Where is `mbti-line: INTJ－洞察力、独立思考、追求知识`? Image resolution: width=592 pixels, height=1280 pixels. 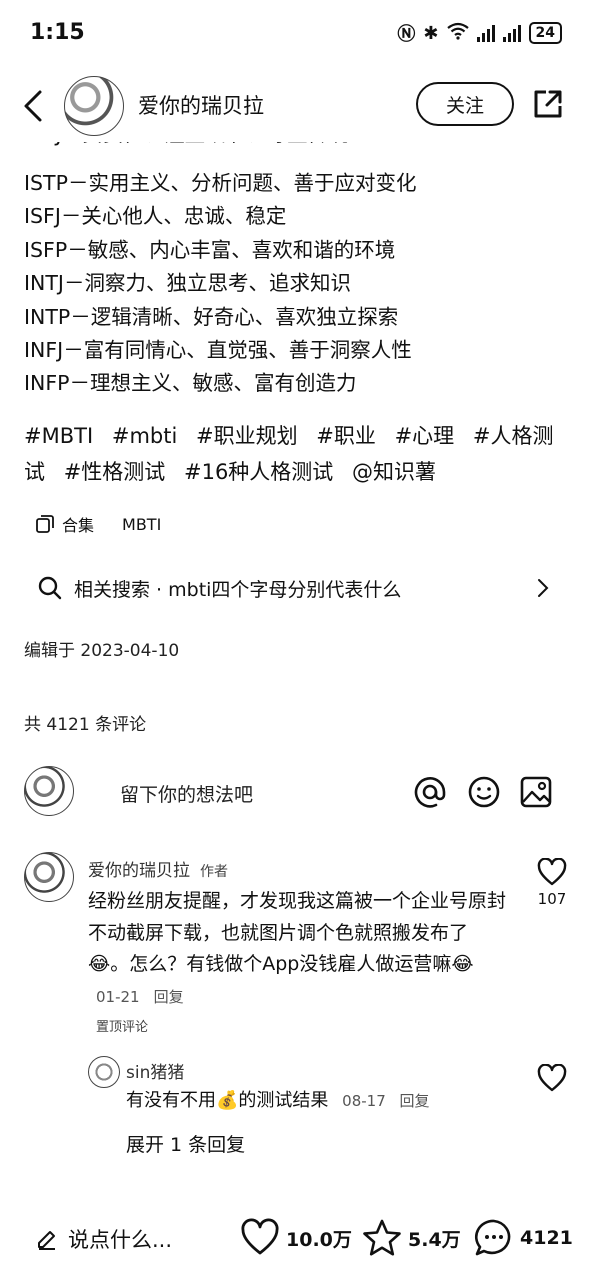
mbti-line: INTJ－洞察力、独立思考、追求知识 is located at coordinates (187, 283).